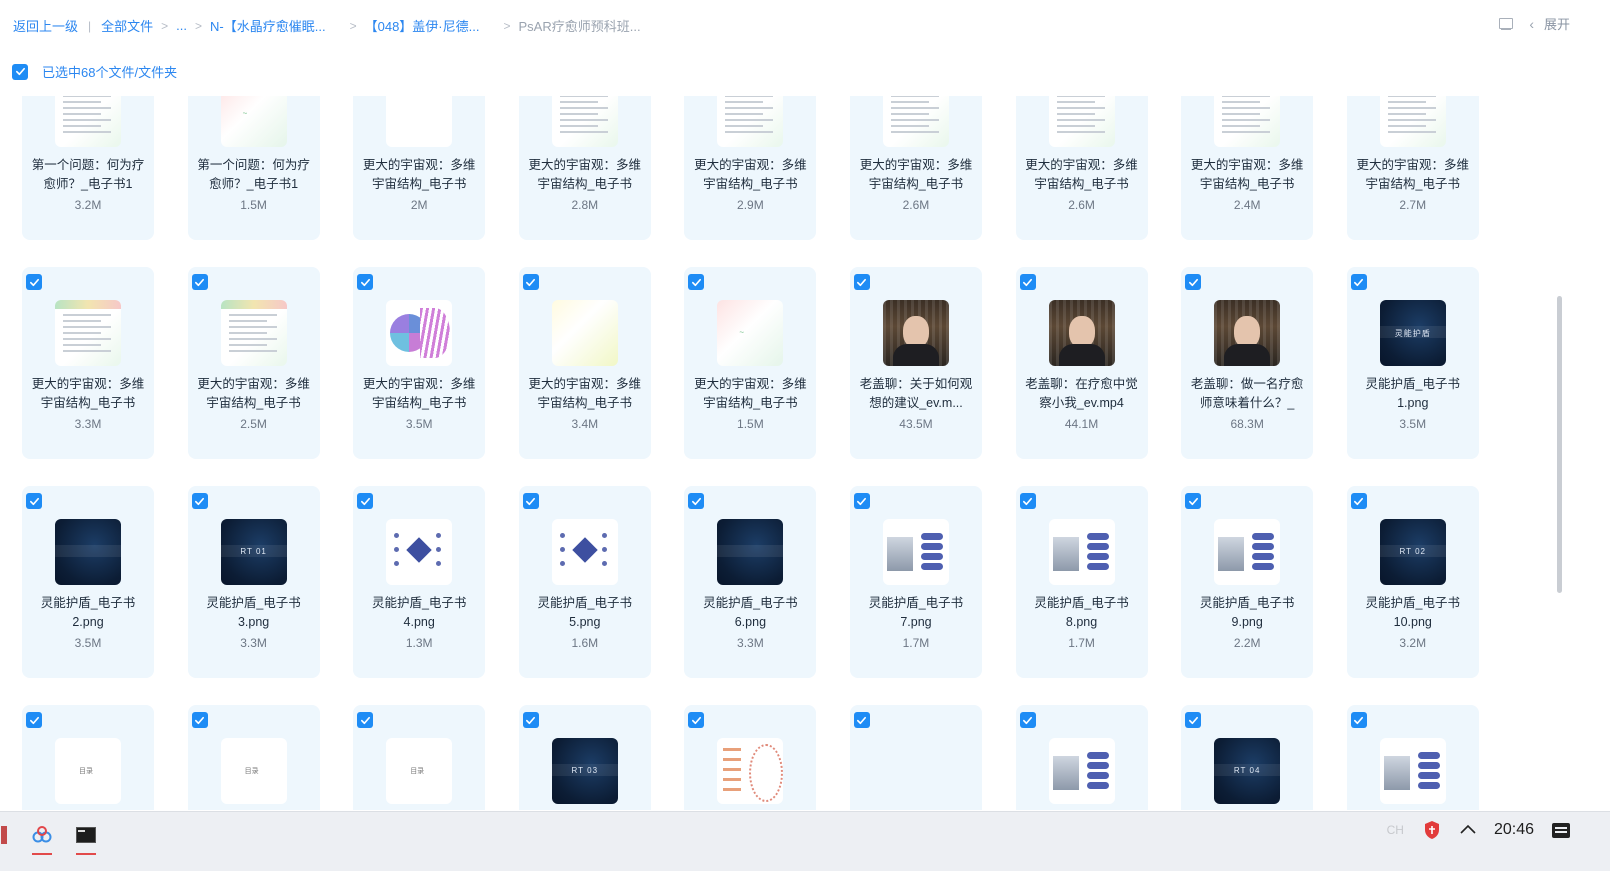  I want to click on file-name: 灵能护盾_电子书6.png, so click(750, 613).